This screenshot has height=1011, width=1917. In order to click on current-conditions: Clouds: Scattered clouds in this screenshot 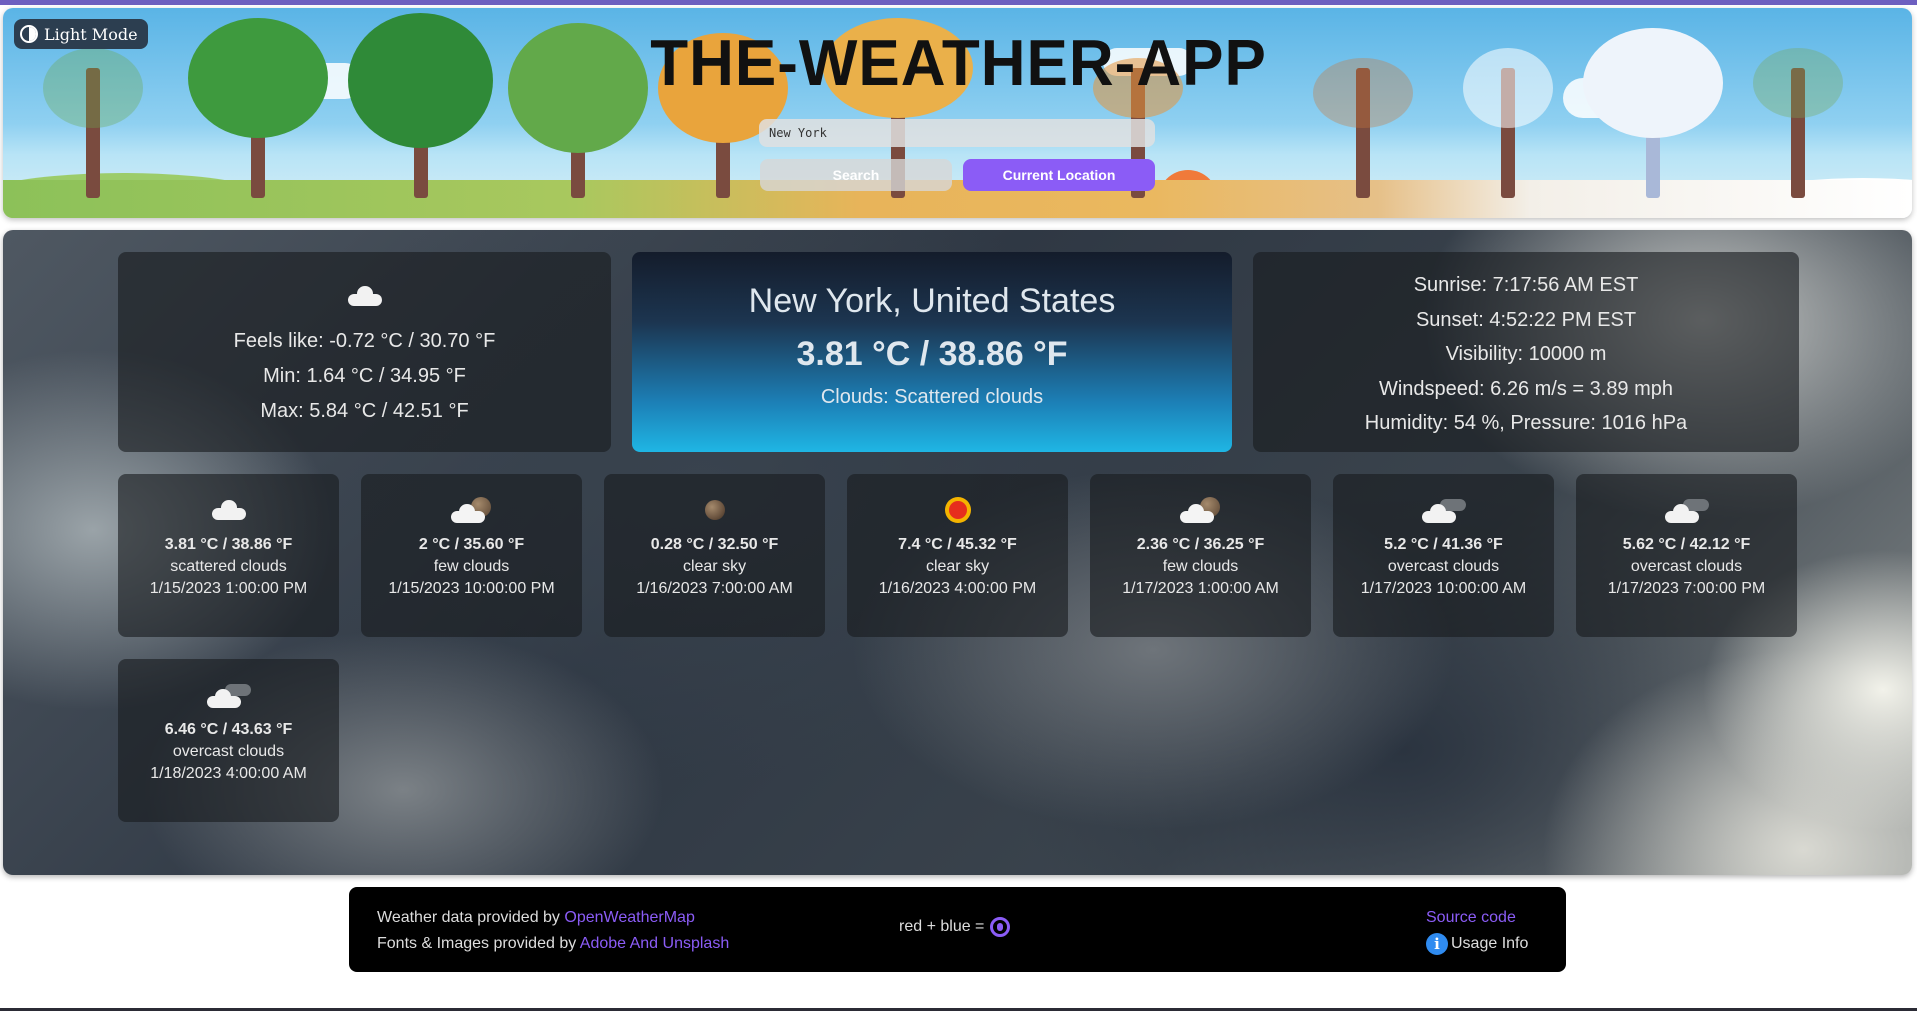, I will do `click(932, 397)`.